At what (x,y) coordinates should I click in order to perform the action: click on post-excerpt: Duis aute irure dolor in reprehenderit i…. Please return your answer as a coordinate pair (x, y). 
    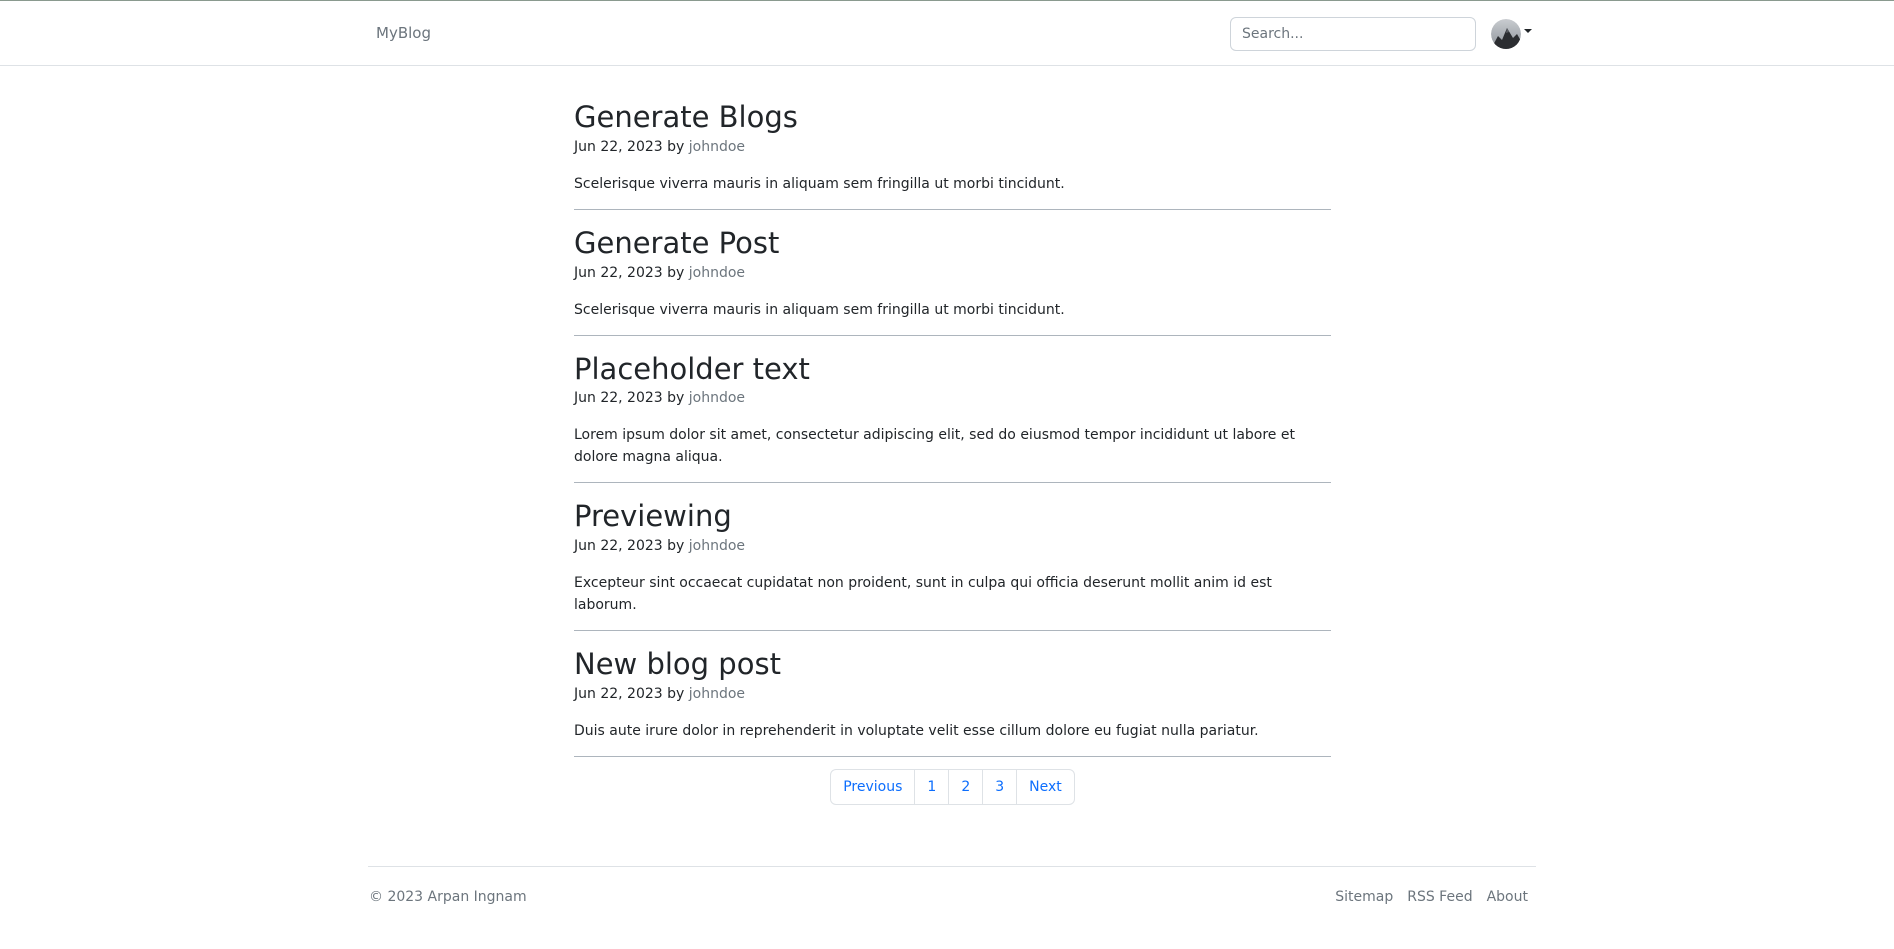
    Looking at the image, I should click on (916, 730).